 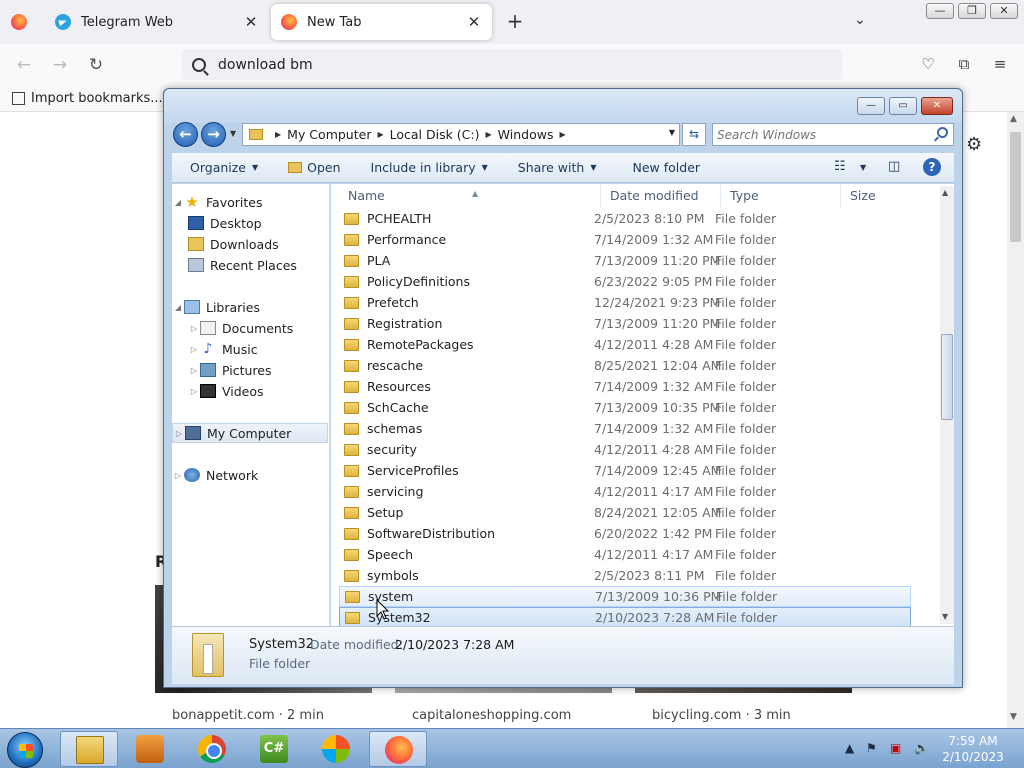 I want to click on organize-button: Organize ▼, so click(x=224, y=167).